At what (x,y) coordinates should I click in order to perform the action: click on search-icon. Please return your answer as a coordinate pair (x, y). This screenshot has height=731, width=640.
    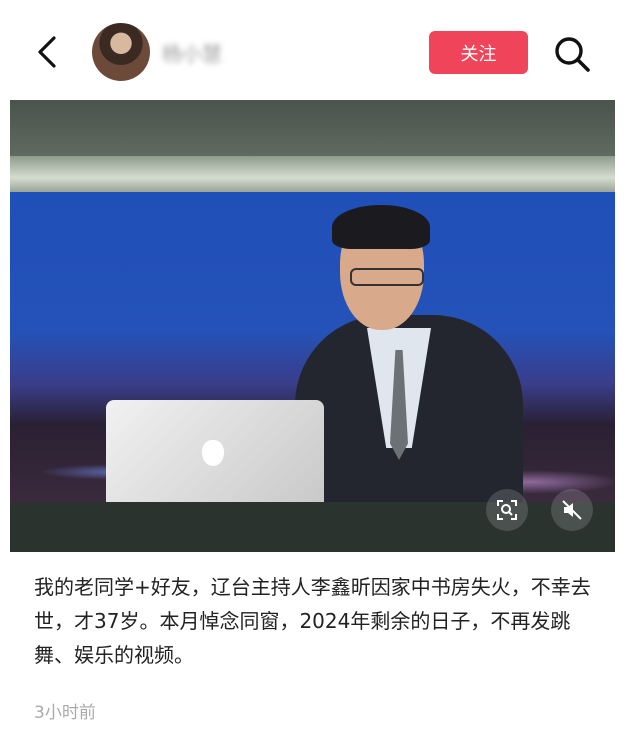
    Looking at the image, I should click on (572, 54).